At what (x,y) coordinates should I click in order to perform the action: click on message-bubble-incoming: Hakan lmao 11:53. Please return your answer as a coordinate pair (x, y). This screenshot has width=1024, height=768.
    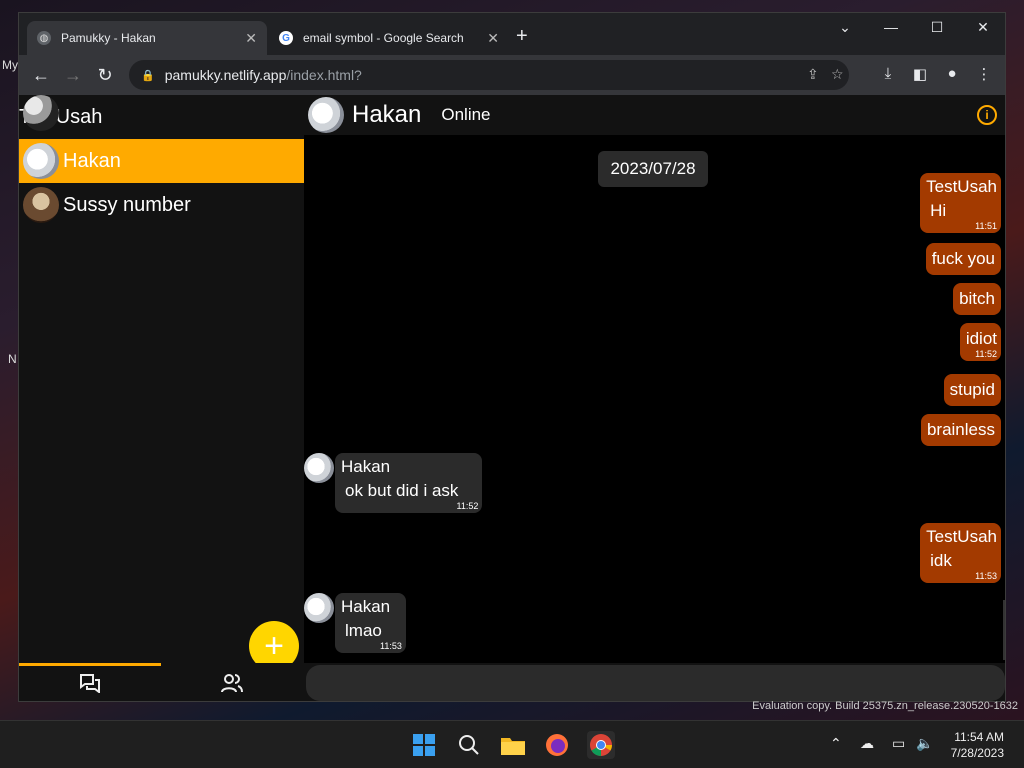
    Looking at the image, I should click on (370, 623).